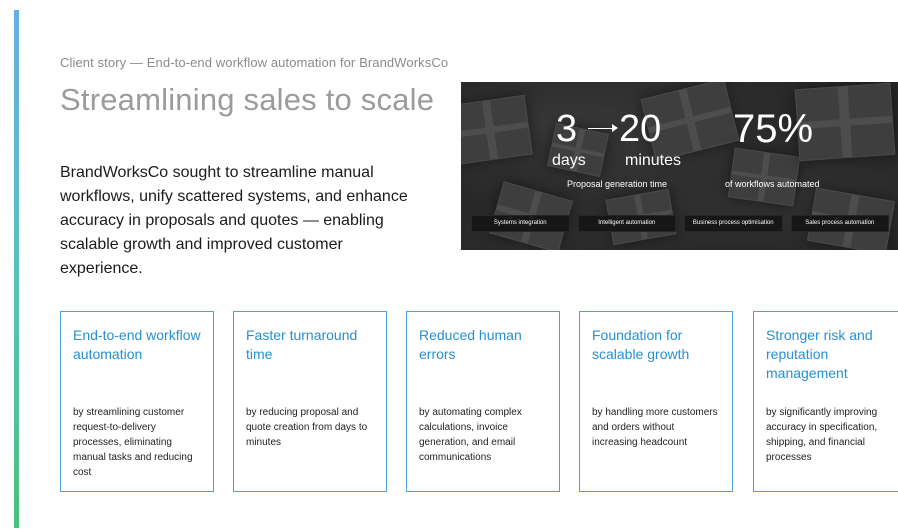 This screenshot has height=530, width=898. Describe the element at coordinates (839, 223) in the screenshot. I see `tag-sales-process-automation: Sales process automation` at that location.